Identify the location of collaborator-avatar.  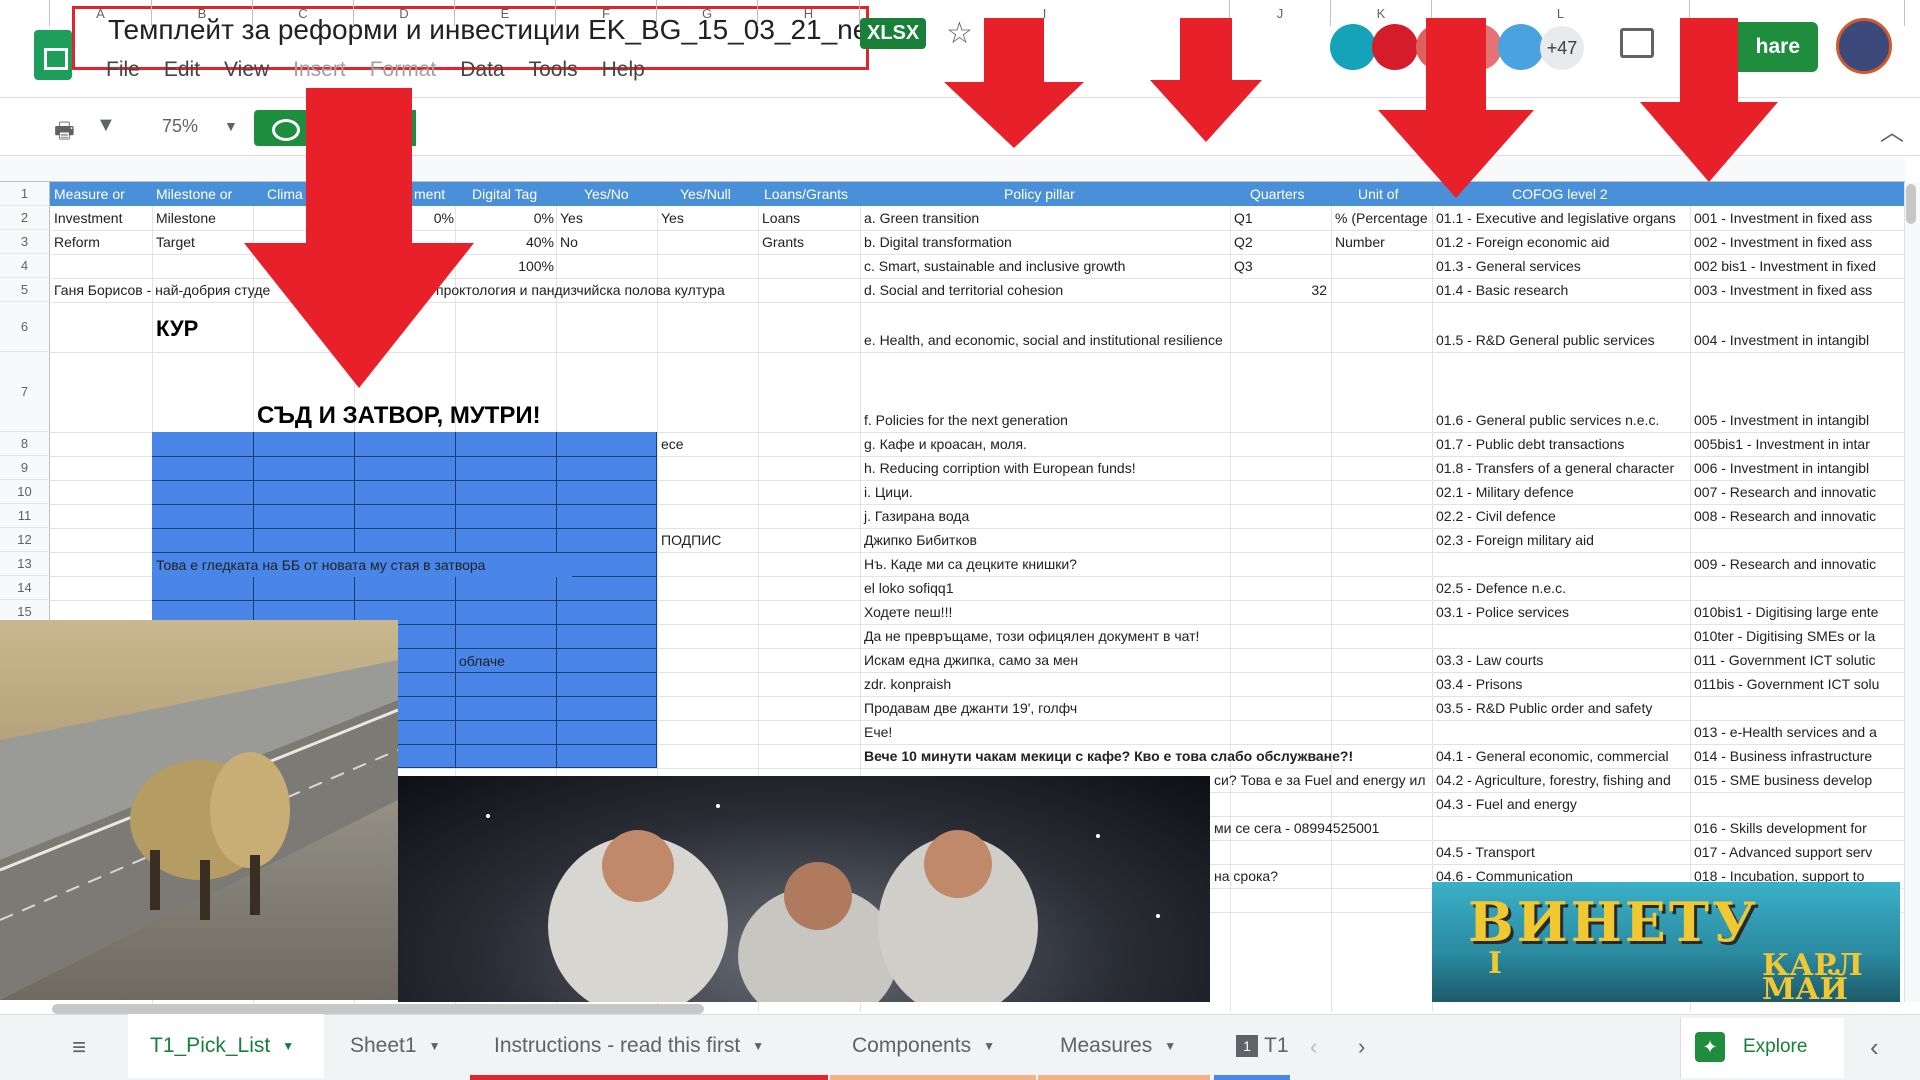
(1353, 47).